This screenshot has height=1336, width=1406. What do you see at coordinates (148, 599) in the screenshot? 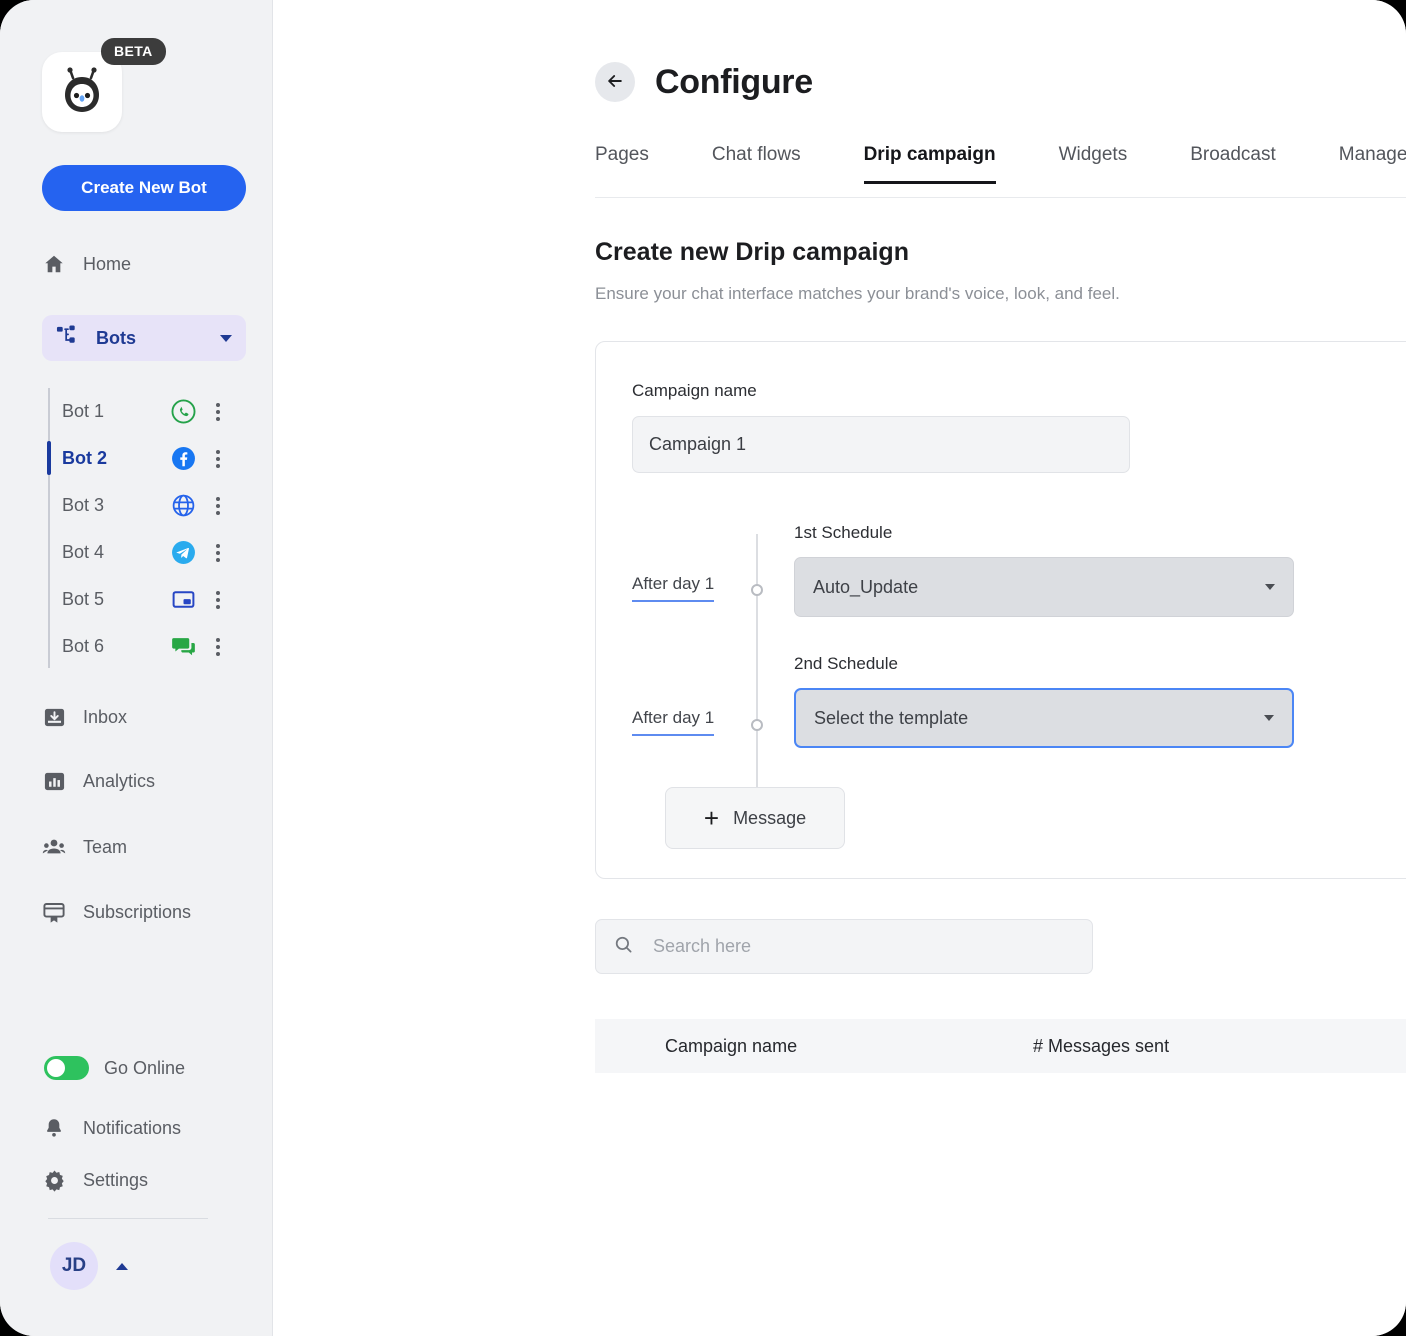
I see `list-item: Bot 5` at bounding box center [148, 599].